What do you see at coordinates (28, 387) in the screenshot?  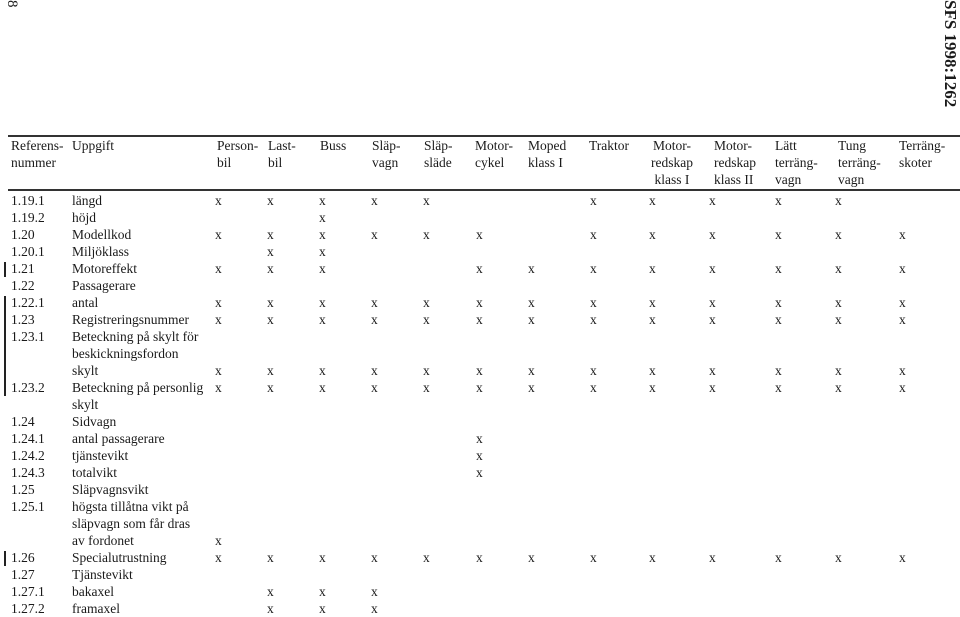 I see `reference-number: 1.23.2` at bounding box center [28, 387].